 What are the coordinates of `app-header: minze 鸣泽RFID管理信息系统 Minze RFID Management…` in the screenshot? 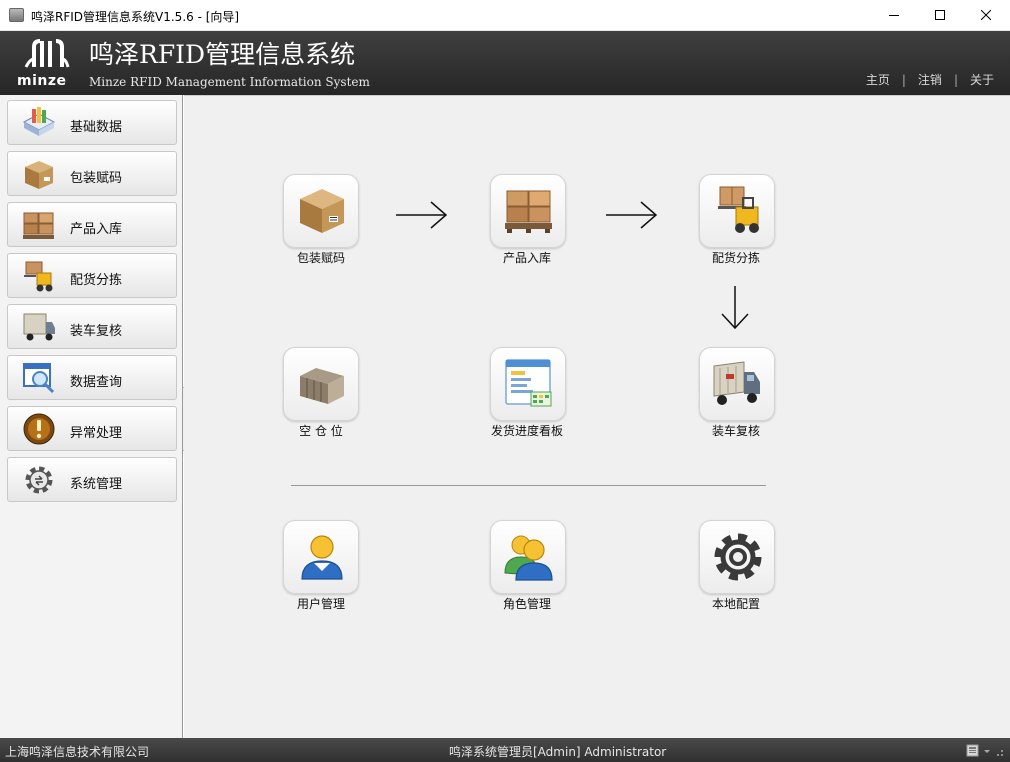 It's located at (505, 63).